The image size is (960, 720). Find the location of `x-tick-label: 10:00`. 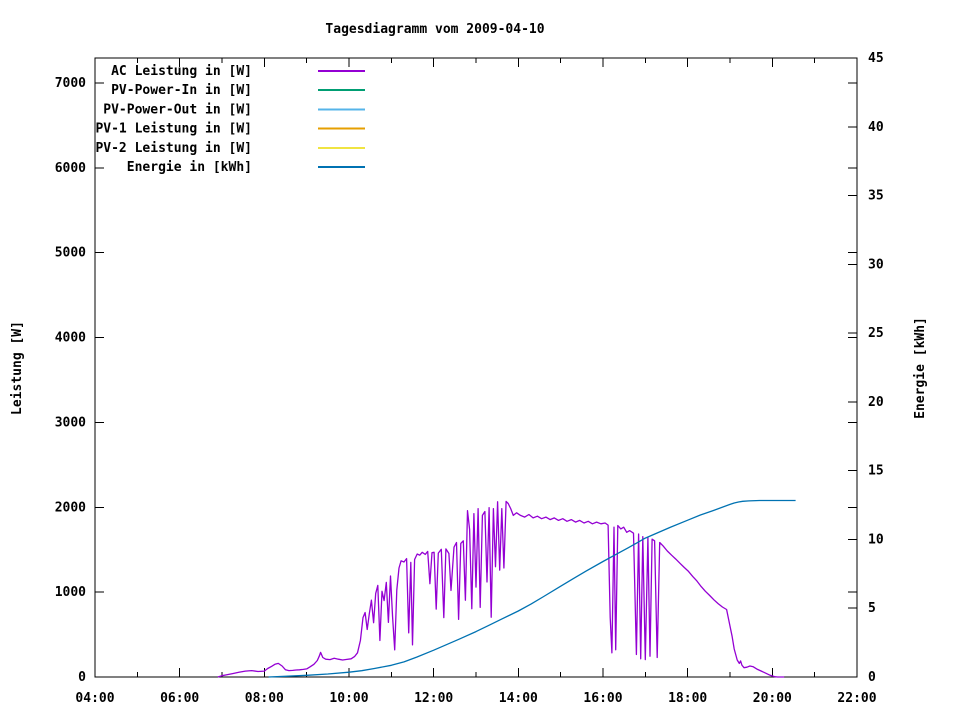

x-tick-label: 10:00 is located at coordinates (348, 698).